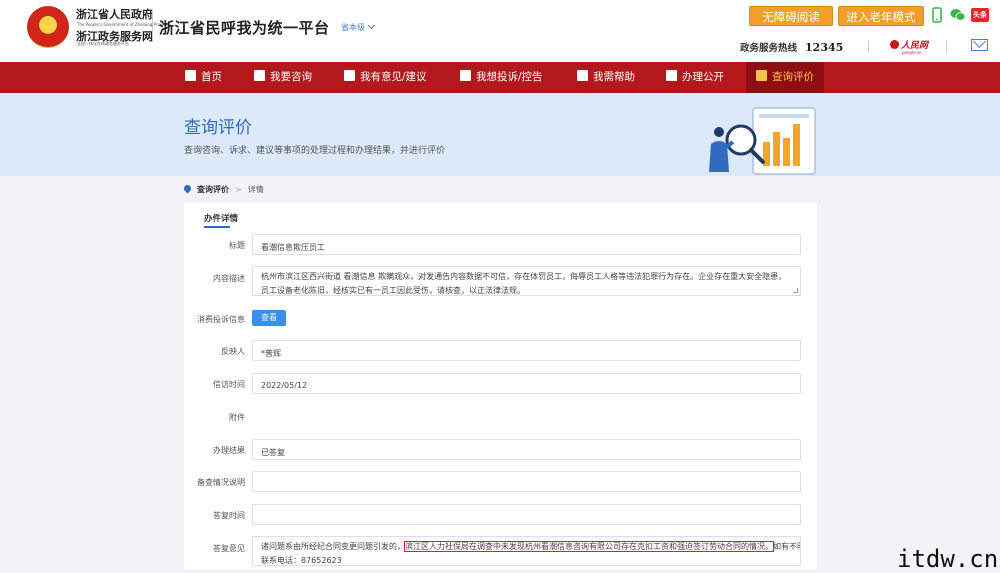 The height and width of the screenshot is (573, 1000). I want to click on hotline: 政务服务热线 12345, so click(791, 47).